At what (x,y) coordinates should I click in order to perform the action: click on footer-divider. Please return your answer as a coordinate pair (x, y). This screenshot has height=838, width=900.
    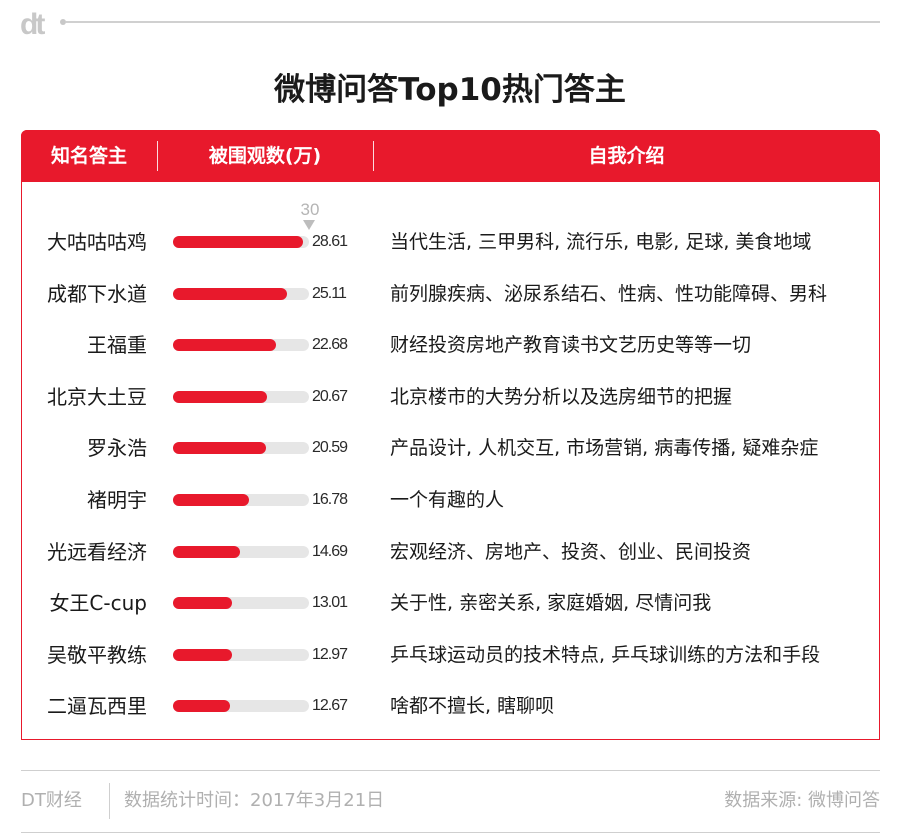
    Looking at the image, I should click on (109, 801).